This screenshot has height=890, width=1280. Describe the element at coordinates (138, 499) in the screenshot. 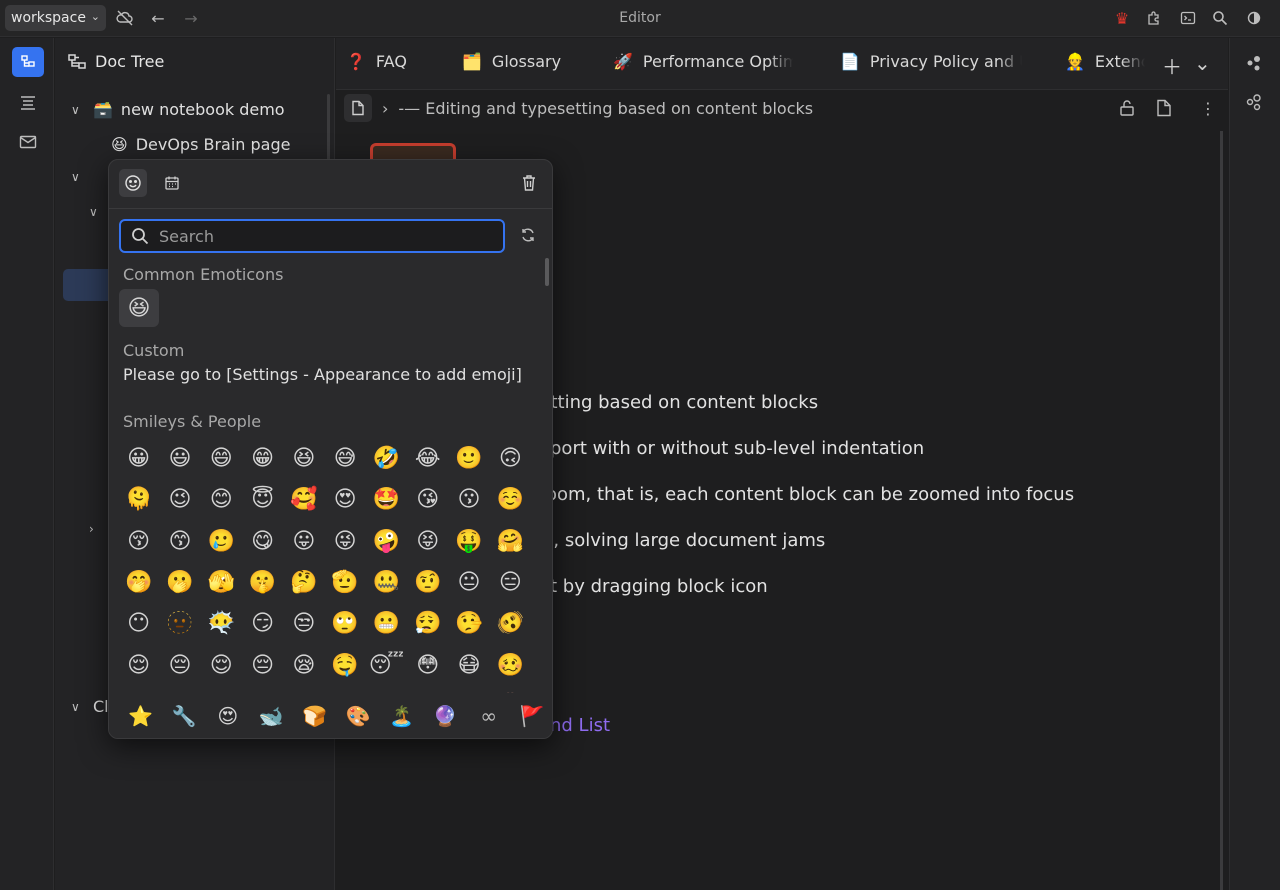

I see `emoji-item: 🫠` at that location.